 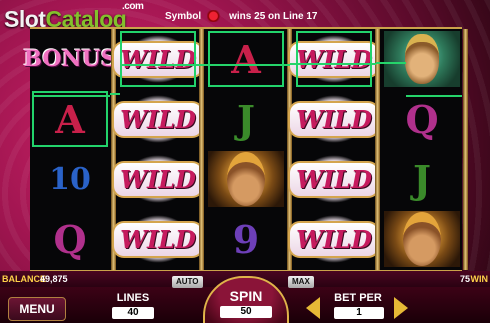 I want to click on watermark-com: .com, so click(x=133, y=6).